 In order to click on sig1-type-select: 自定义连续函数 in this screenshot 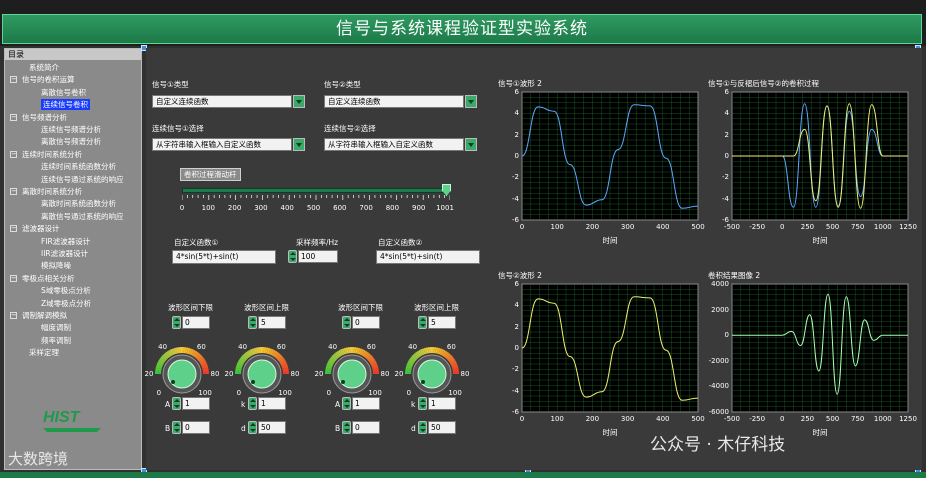, I will do `click(228, 101)`.